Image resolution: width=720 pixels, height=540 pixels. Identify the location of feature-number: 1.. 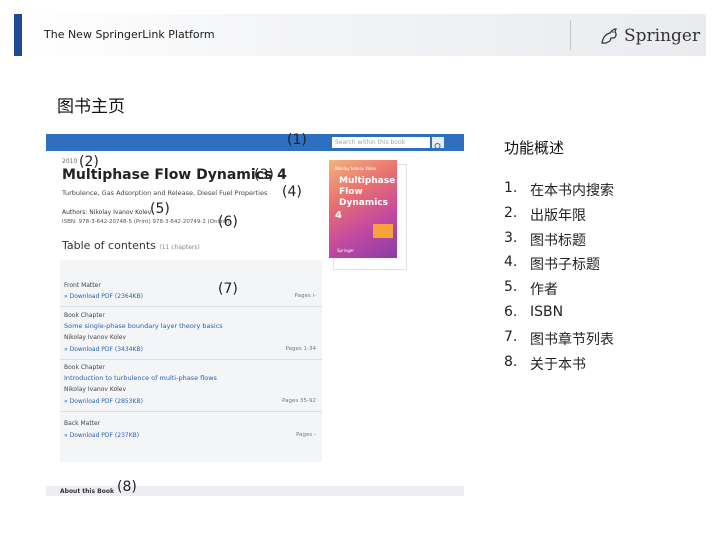
(511, 188).